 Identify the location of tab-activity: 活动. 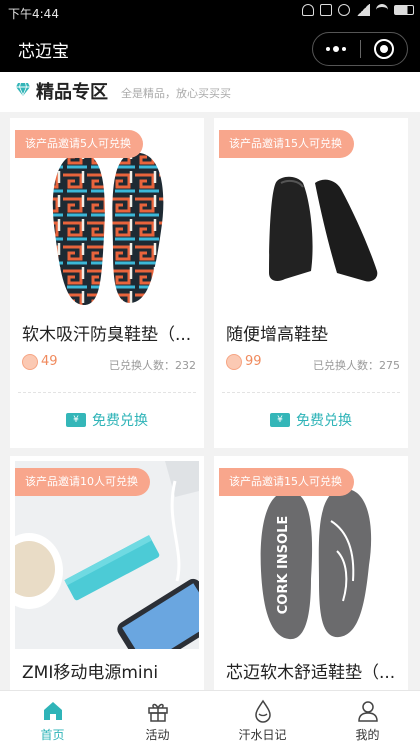
(157, 719).